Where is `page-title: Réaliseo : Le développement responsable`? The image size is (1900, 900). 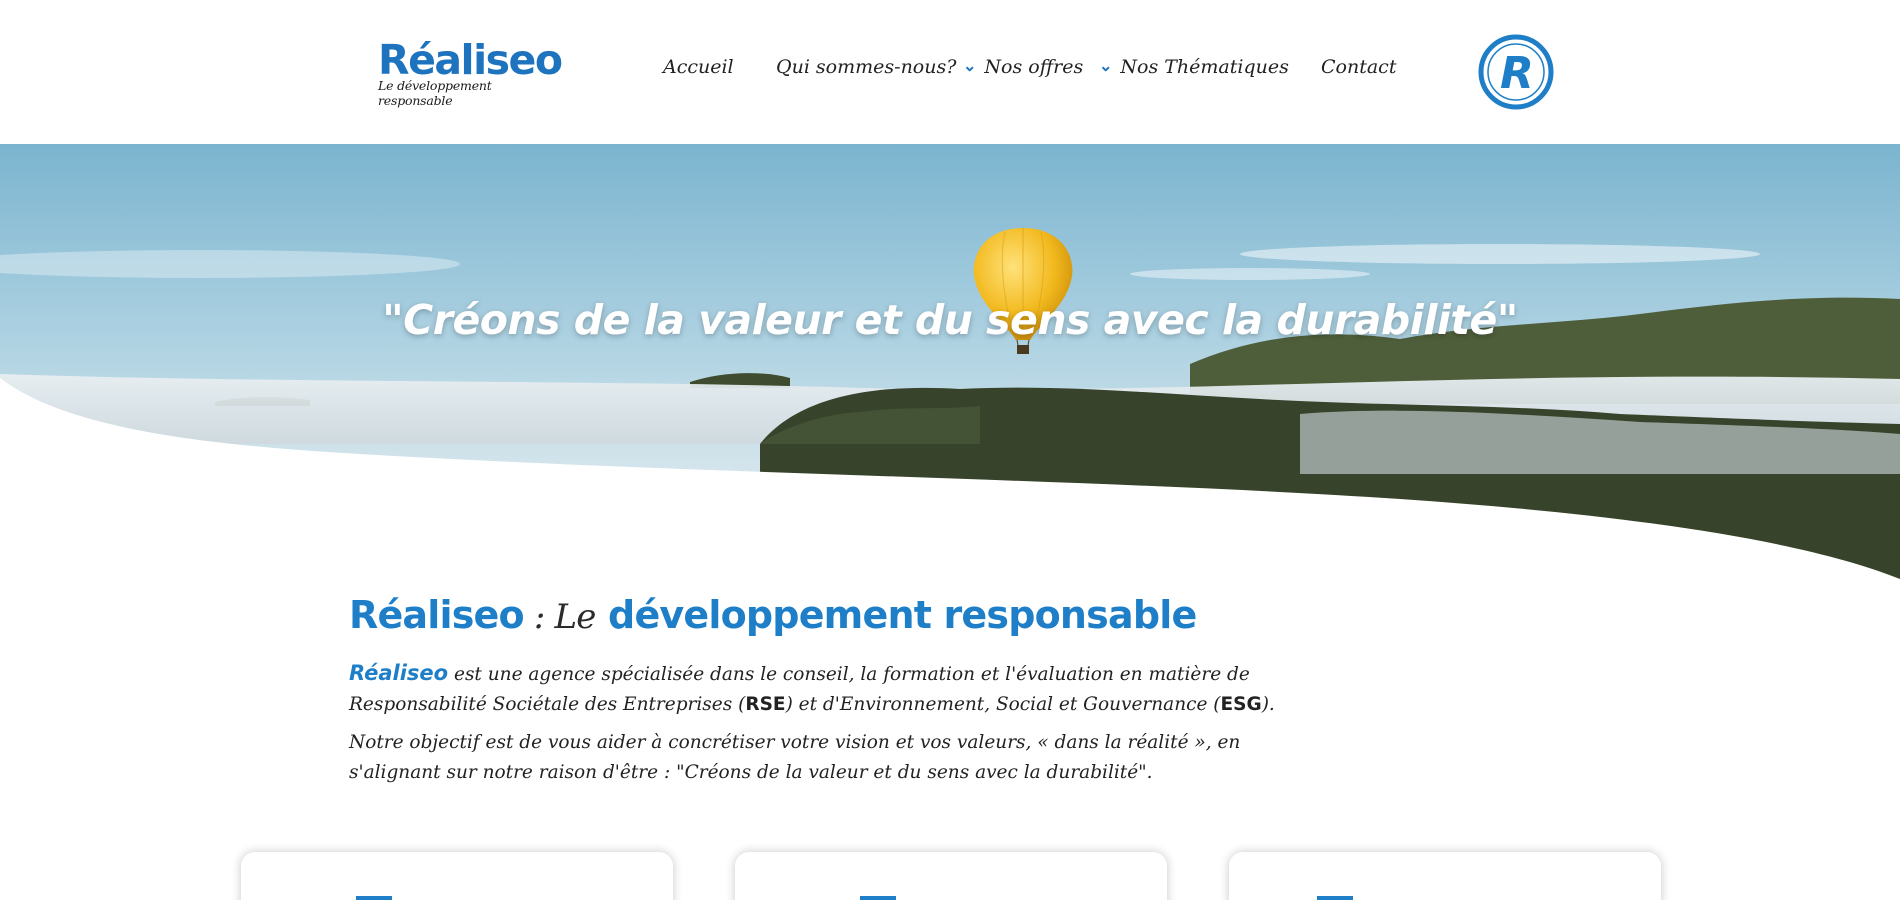
page-title: Réaliseo : Le développement responsable is located at coordinates (824, 616).